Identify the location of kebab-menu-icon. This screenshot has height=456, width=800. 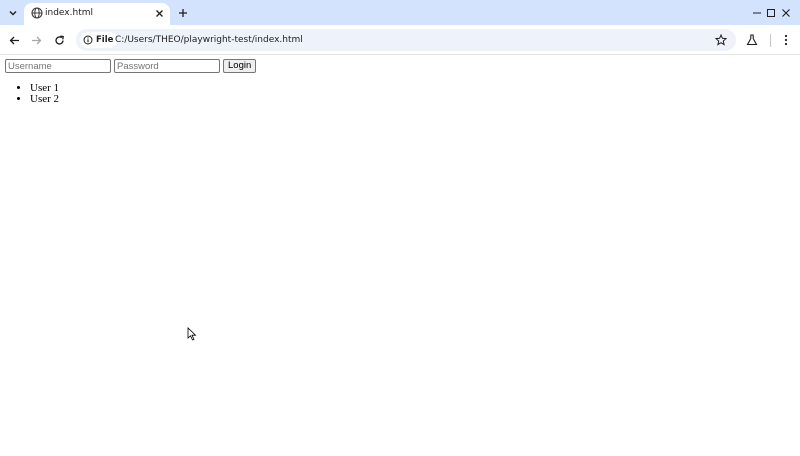
(786, 40).